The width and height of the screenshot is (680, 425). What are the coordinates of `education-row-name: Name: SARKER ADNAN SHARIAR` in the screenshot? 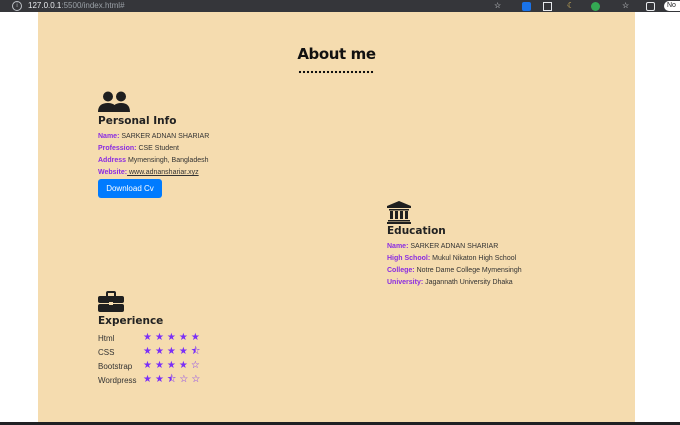 It's located at (442, 246).